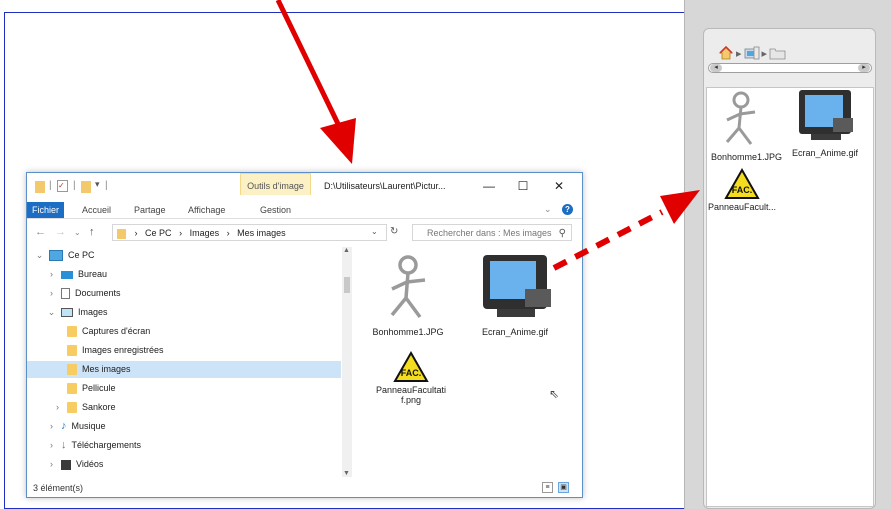  I want to click on tree-item-bureau: › Bureau, so click(77, 274).